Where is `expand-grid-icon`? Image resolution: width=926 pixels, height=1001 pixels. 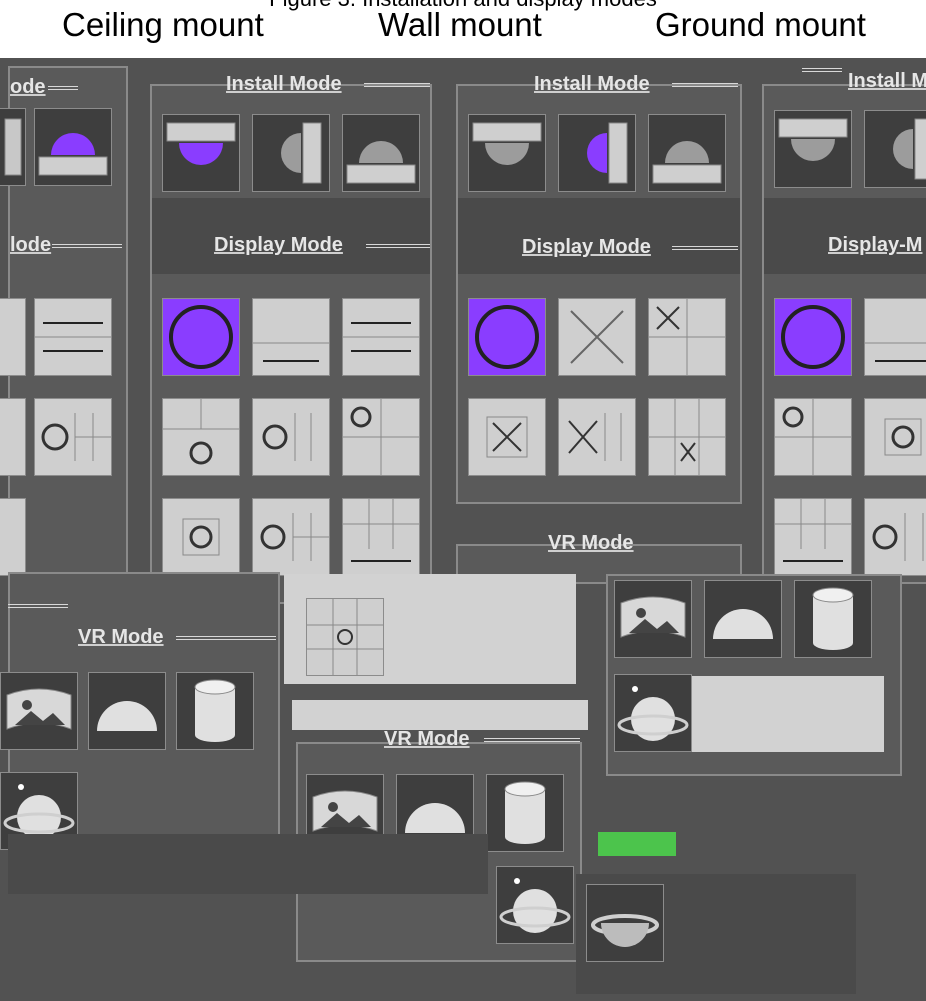
expand-grid-icon is located at coordinates (687, 437).